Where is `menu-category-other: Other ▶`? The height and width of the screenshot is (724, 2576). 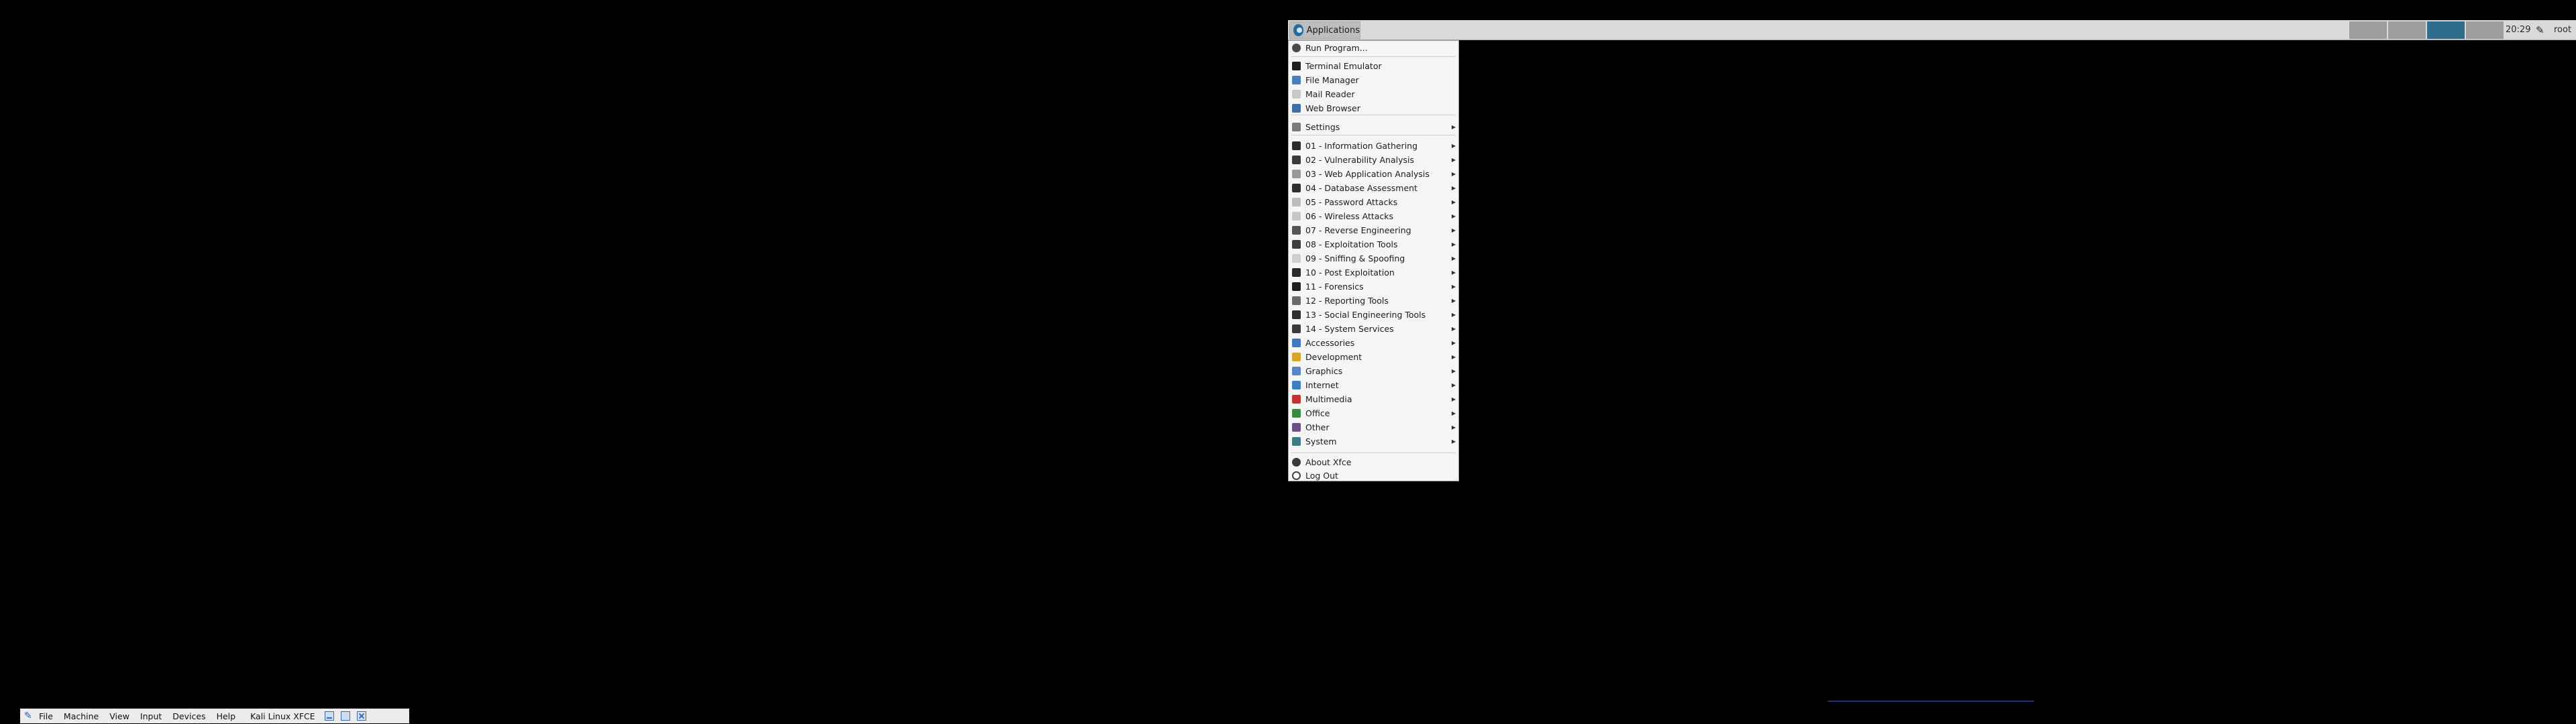 menu-category-other: Other ▶ is located at coordinates (1373, 427).